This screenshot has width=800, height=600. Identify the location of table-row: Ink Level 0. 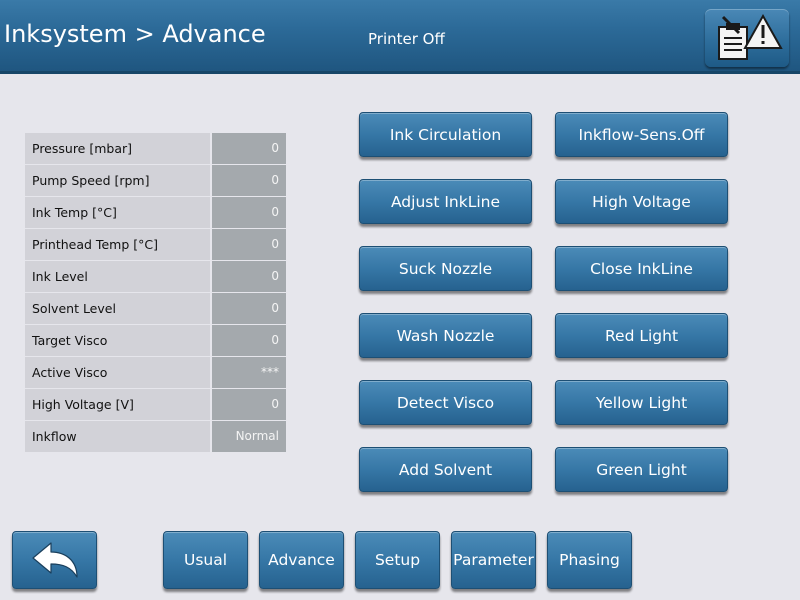
(155, 277).